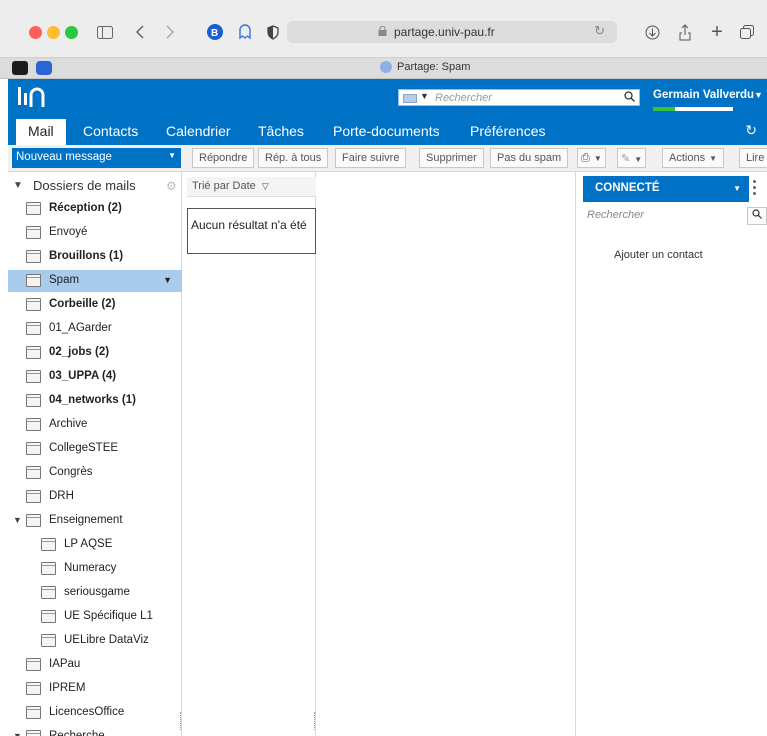  I want to click on folder-dropdown-icon: ▼, so click(167, 280).